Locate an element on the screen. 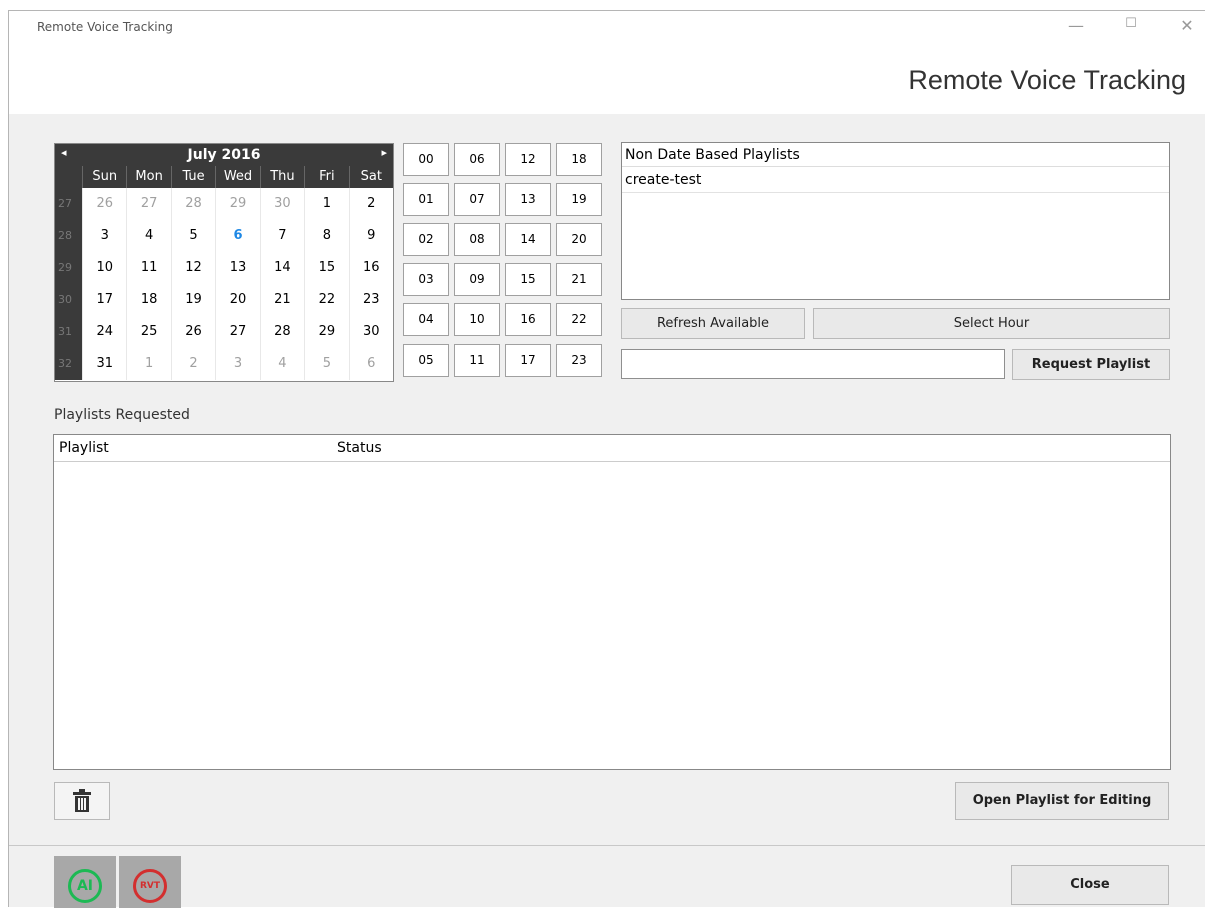 The width and height of the screenshot is (1205, 908). next-month-icon: ▸ is located at coordinates (384, 152).